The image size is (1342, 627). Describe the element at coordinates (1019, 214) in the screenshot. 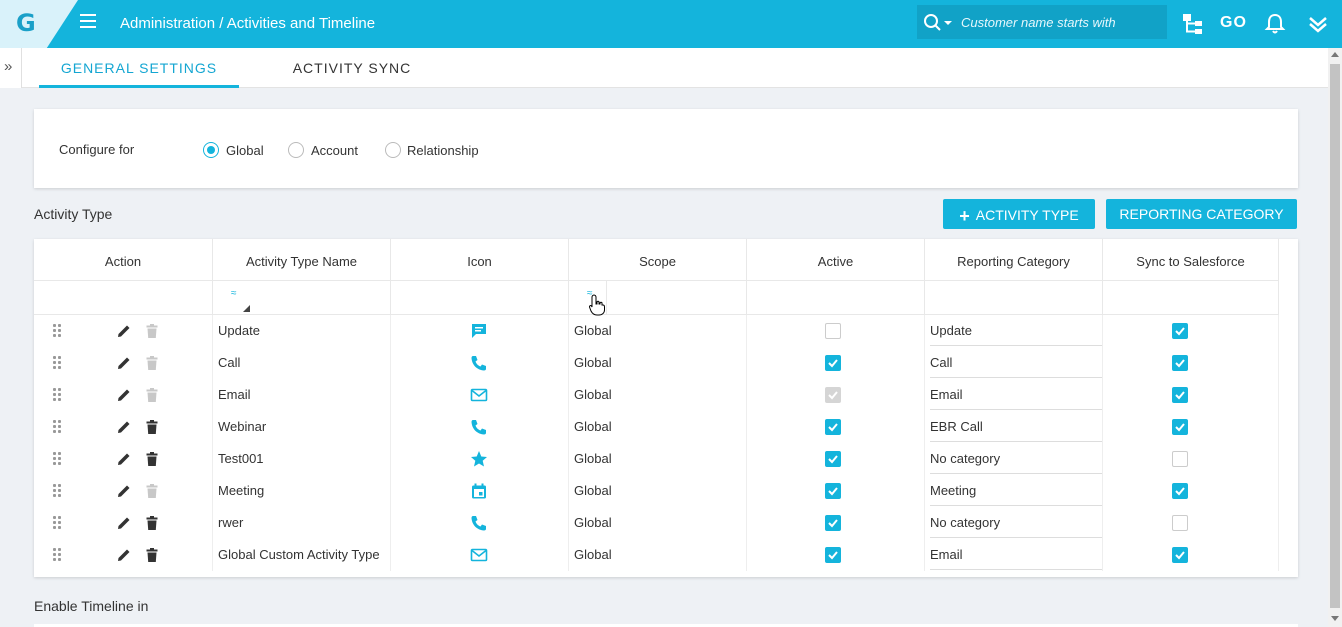

I see `add-activity-type-button: + ACTIVITY TYPE` at that location.